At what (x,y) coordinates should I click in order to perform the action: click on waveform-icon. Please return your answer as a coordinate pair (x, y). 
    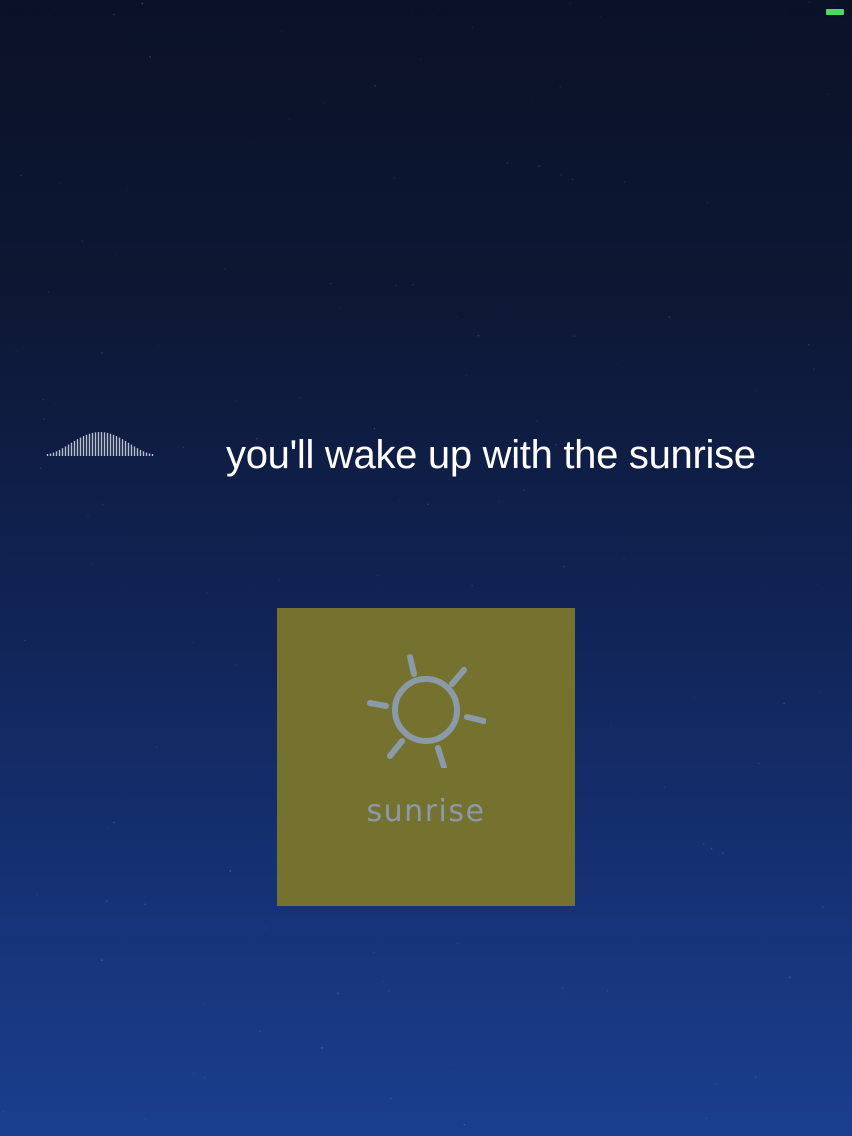
    Looking at the image, I should click on (100, 444).